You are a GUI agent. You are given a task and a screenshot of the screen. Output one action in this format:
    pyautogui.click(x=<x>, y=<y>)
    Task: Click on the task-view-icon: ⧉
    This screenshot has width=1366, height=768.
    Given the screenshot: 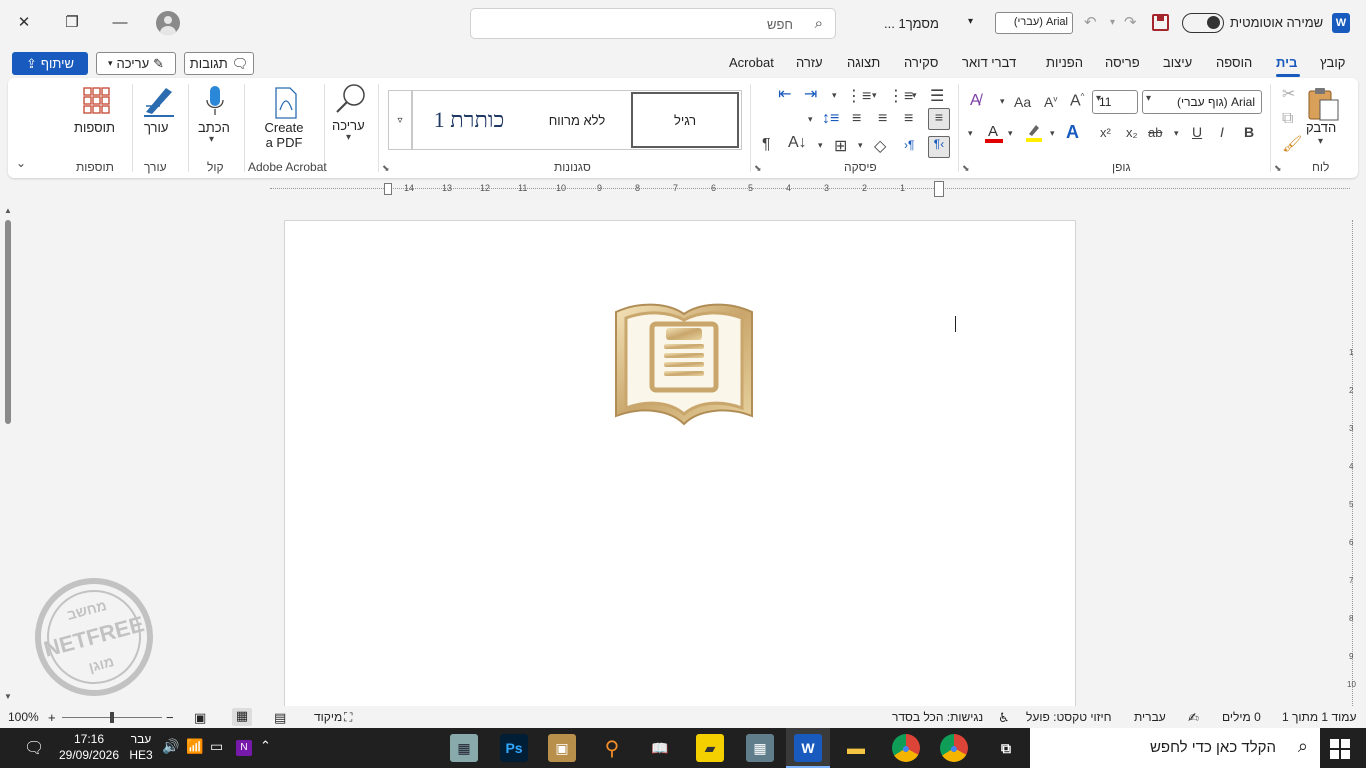 What is the action you would take?
    pyautogui.click(x=1006, y=748)
    